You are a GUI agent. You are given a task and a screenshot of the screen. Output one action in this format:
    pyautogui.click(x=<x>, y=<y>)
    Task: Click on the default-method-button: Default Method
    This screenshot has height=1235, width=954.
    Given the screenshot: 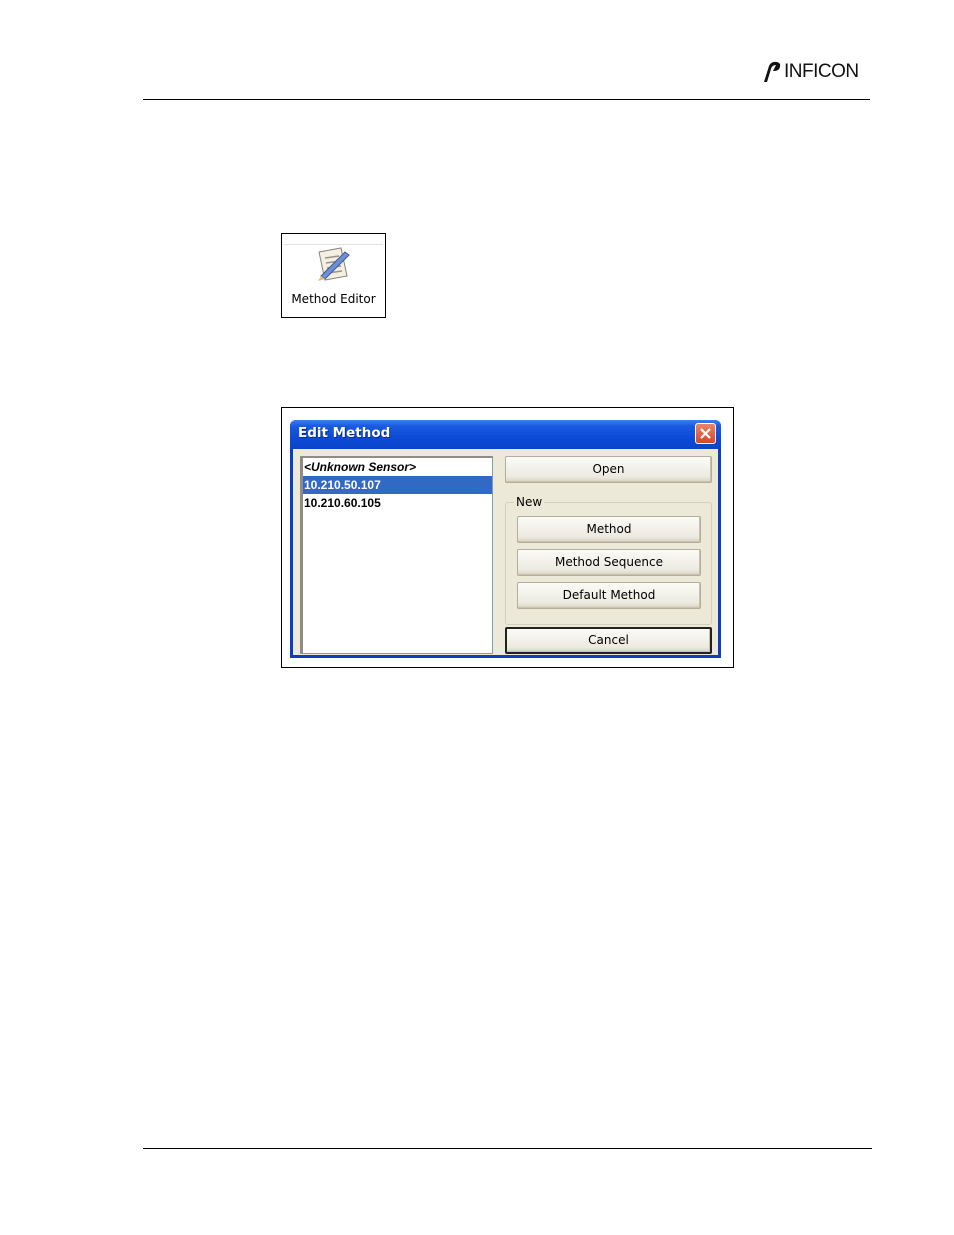 What is the action you would take?
    pyautogui.click(x=609, y=595)
    